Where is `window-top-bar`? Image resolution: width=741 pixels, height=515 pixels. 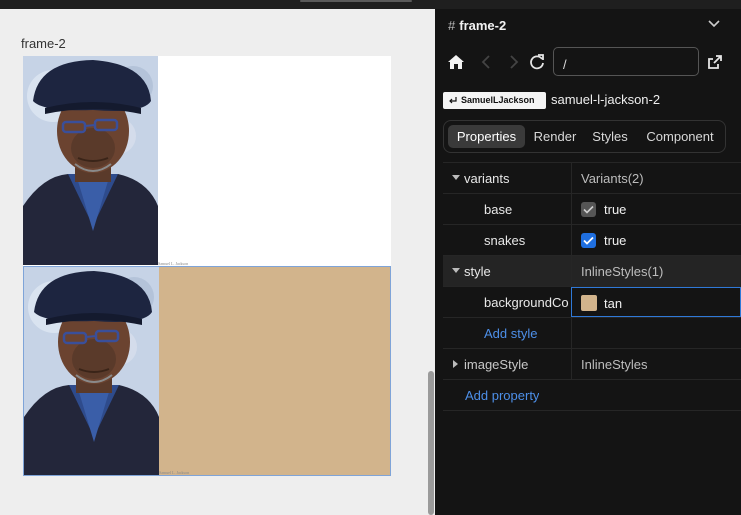 window-top-bar is located at coordinates (370, 4).